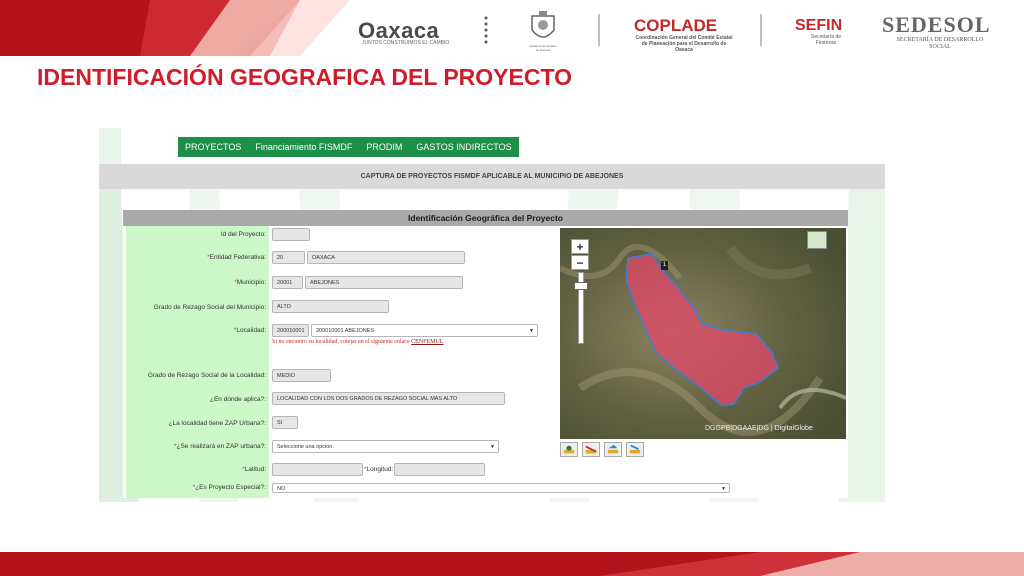 The height and width of the screenshot is (576, 1024). What do you see at coordinates (345, 331) in the screenshot?
I see `localidad-select-value: 200010001 ABEJONES` at bounding box center [345, 331].